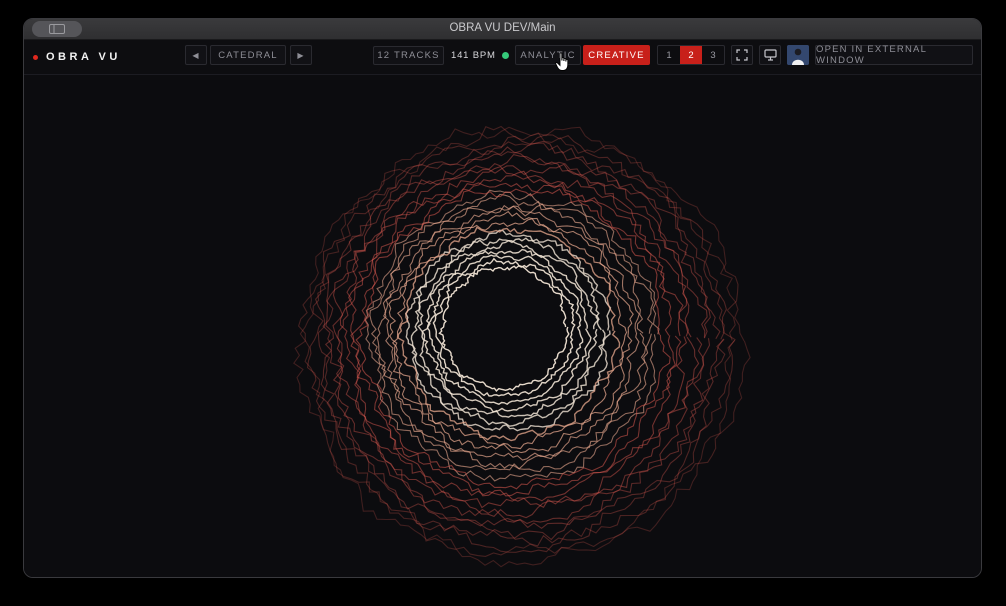 The image size is (1006, 606). I want to click on open-external-window-button: OPEN IN EXTERNAL WINDOW, so click(894, 55).